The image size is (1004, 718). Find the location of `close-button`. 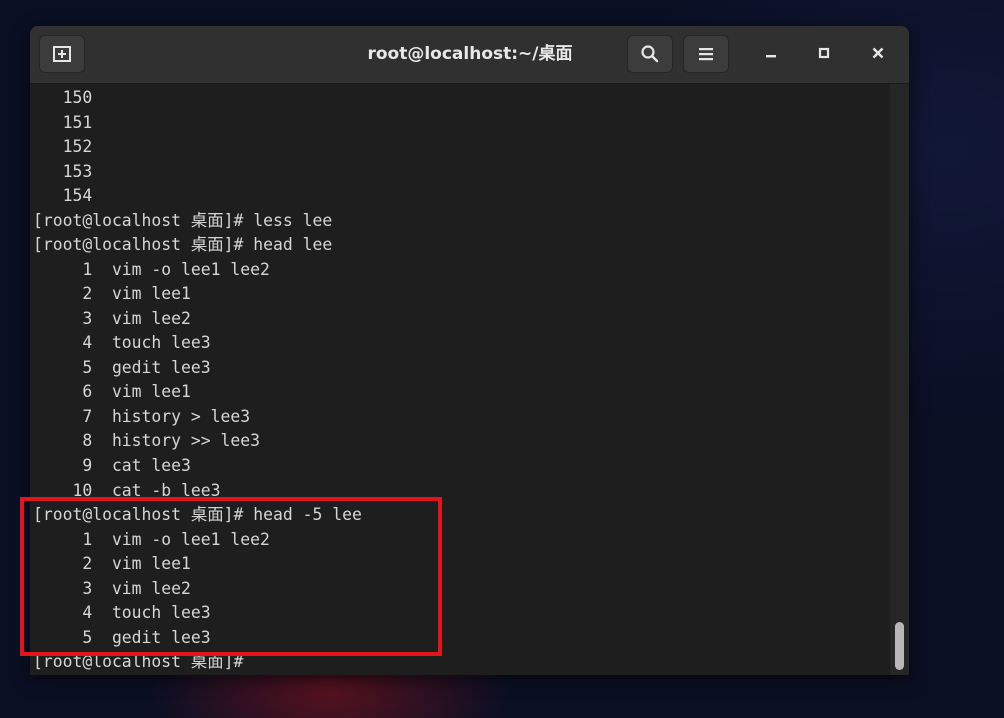

close-button is located at coordinates (878, 54).